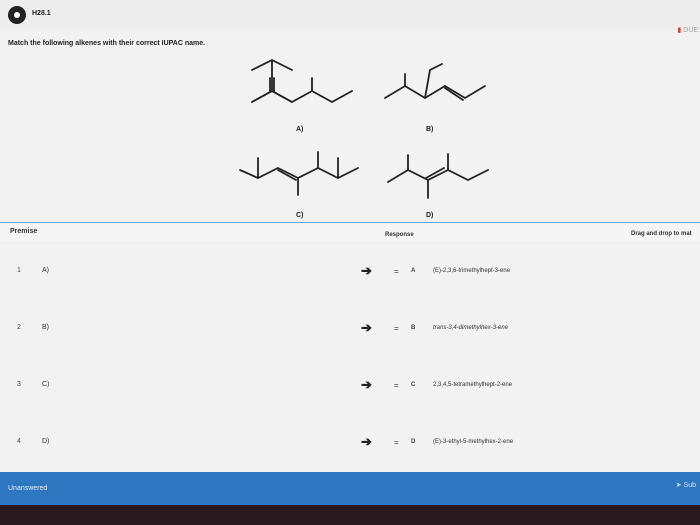 The height and width of the screenshot is (525, 700). Describe the element at coordinates (473, 442) in the screenshot. I see `response-item: (E)-3-ethyl-5-methylhex-2-ene` at that location.